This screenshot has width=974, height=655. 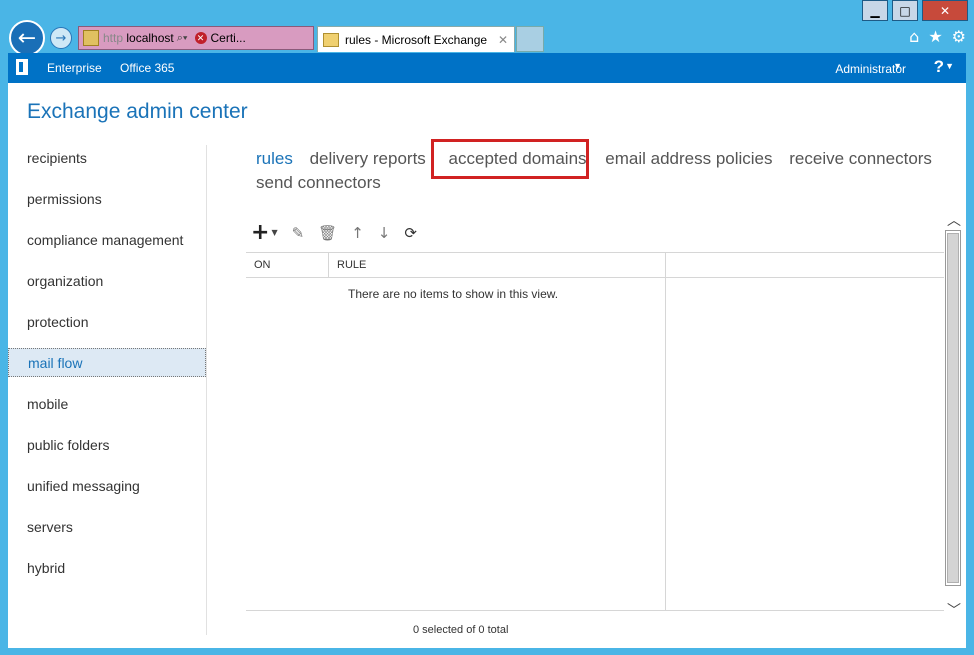 I want to click on scroll-track, so click(x=953, y=408).